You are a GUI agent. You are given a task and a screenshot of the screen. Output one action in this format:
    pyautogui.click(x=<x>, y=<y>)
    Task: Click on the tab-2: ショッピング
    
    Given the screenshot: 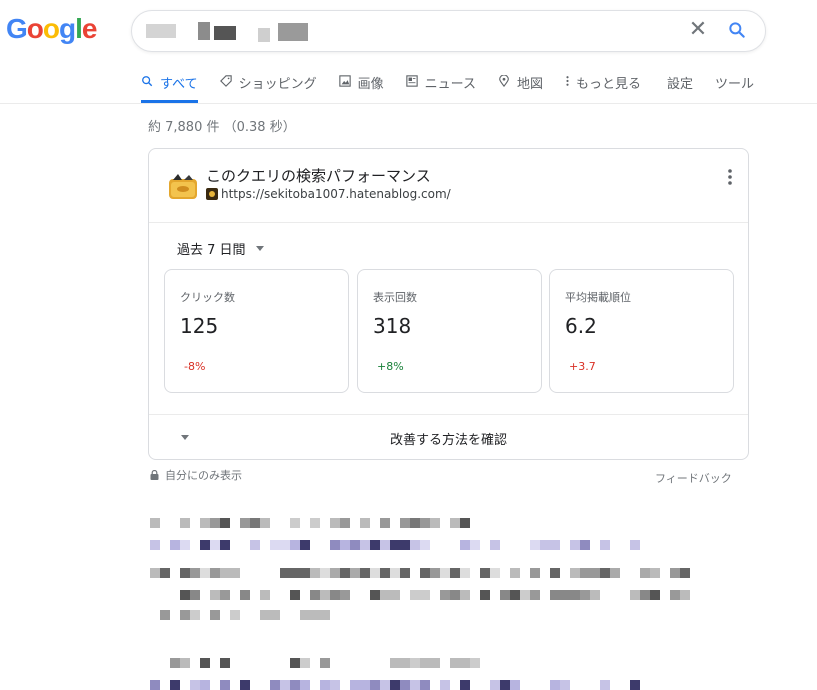 What is the action you would take?
    pyautogui.click(x=268, y=82)
    